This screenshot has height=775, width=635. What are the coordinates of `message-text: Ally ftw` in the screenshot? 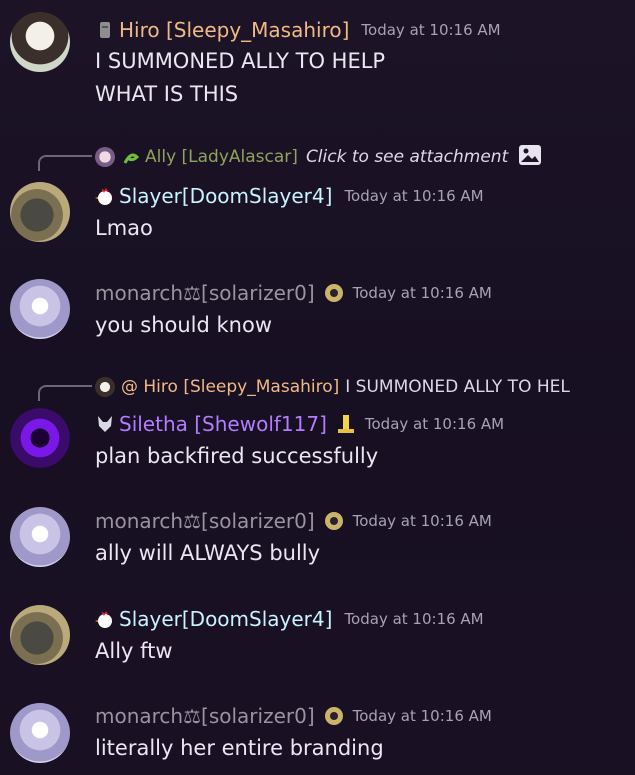 It's located at (134, 651).